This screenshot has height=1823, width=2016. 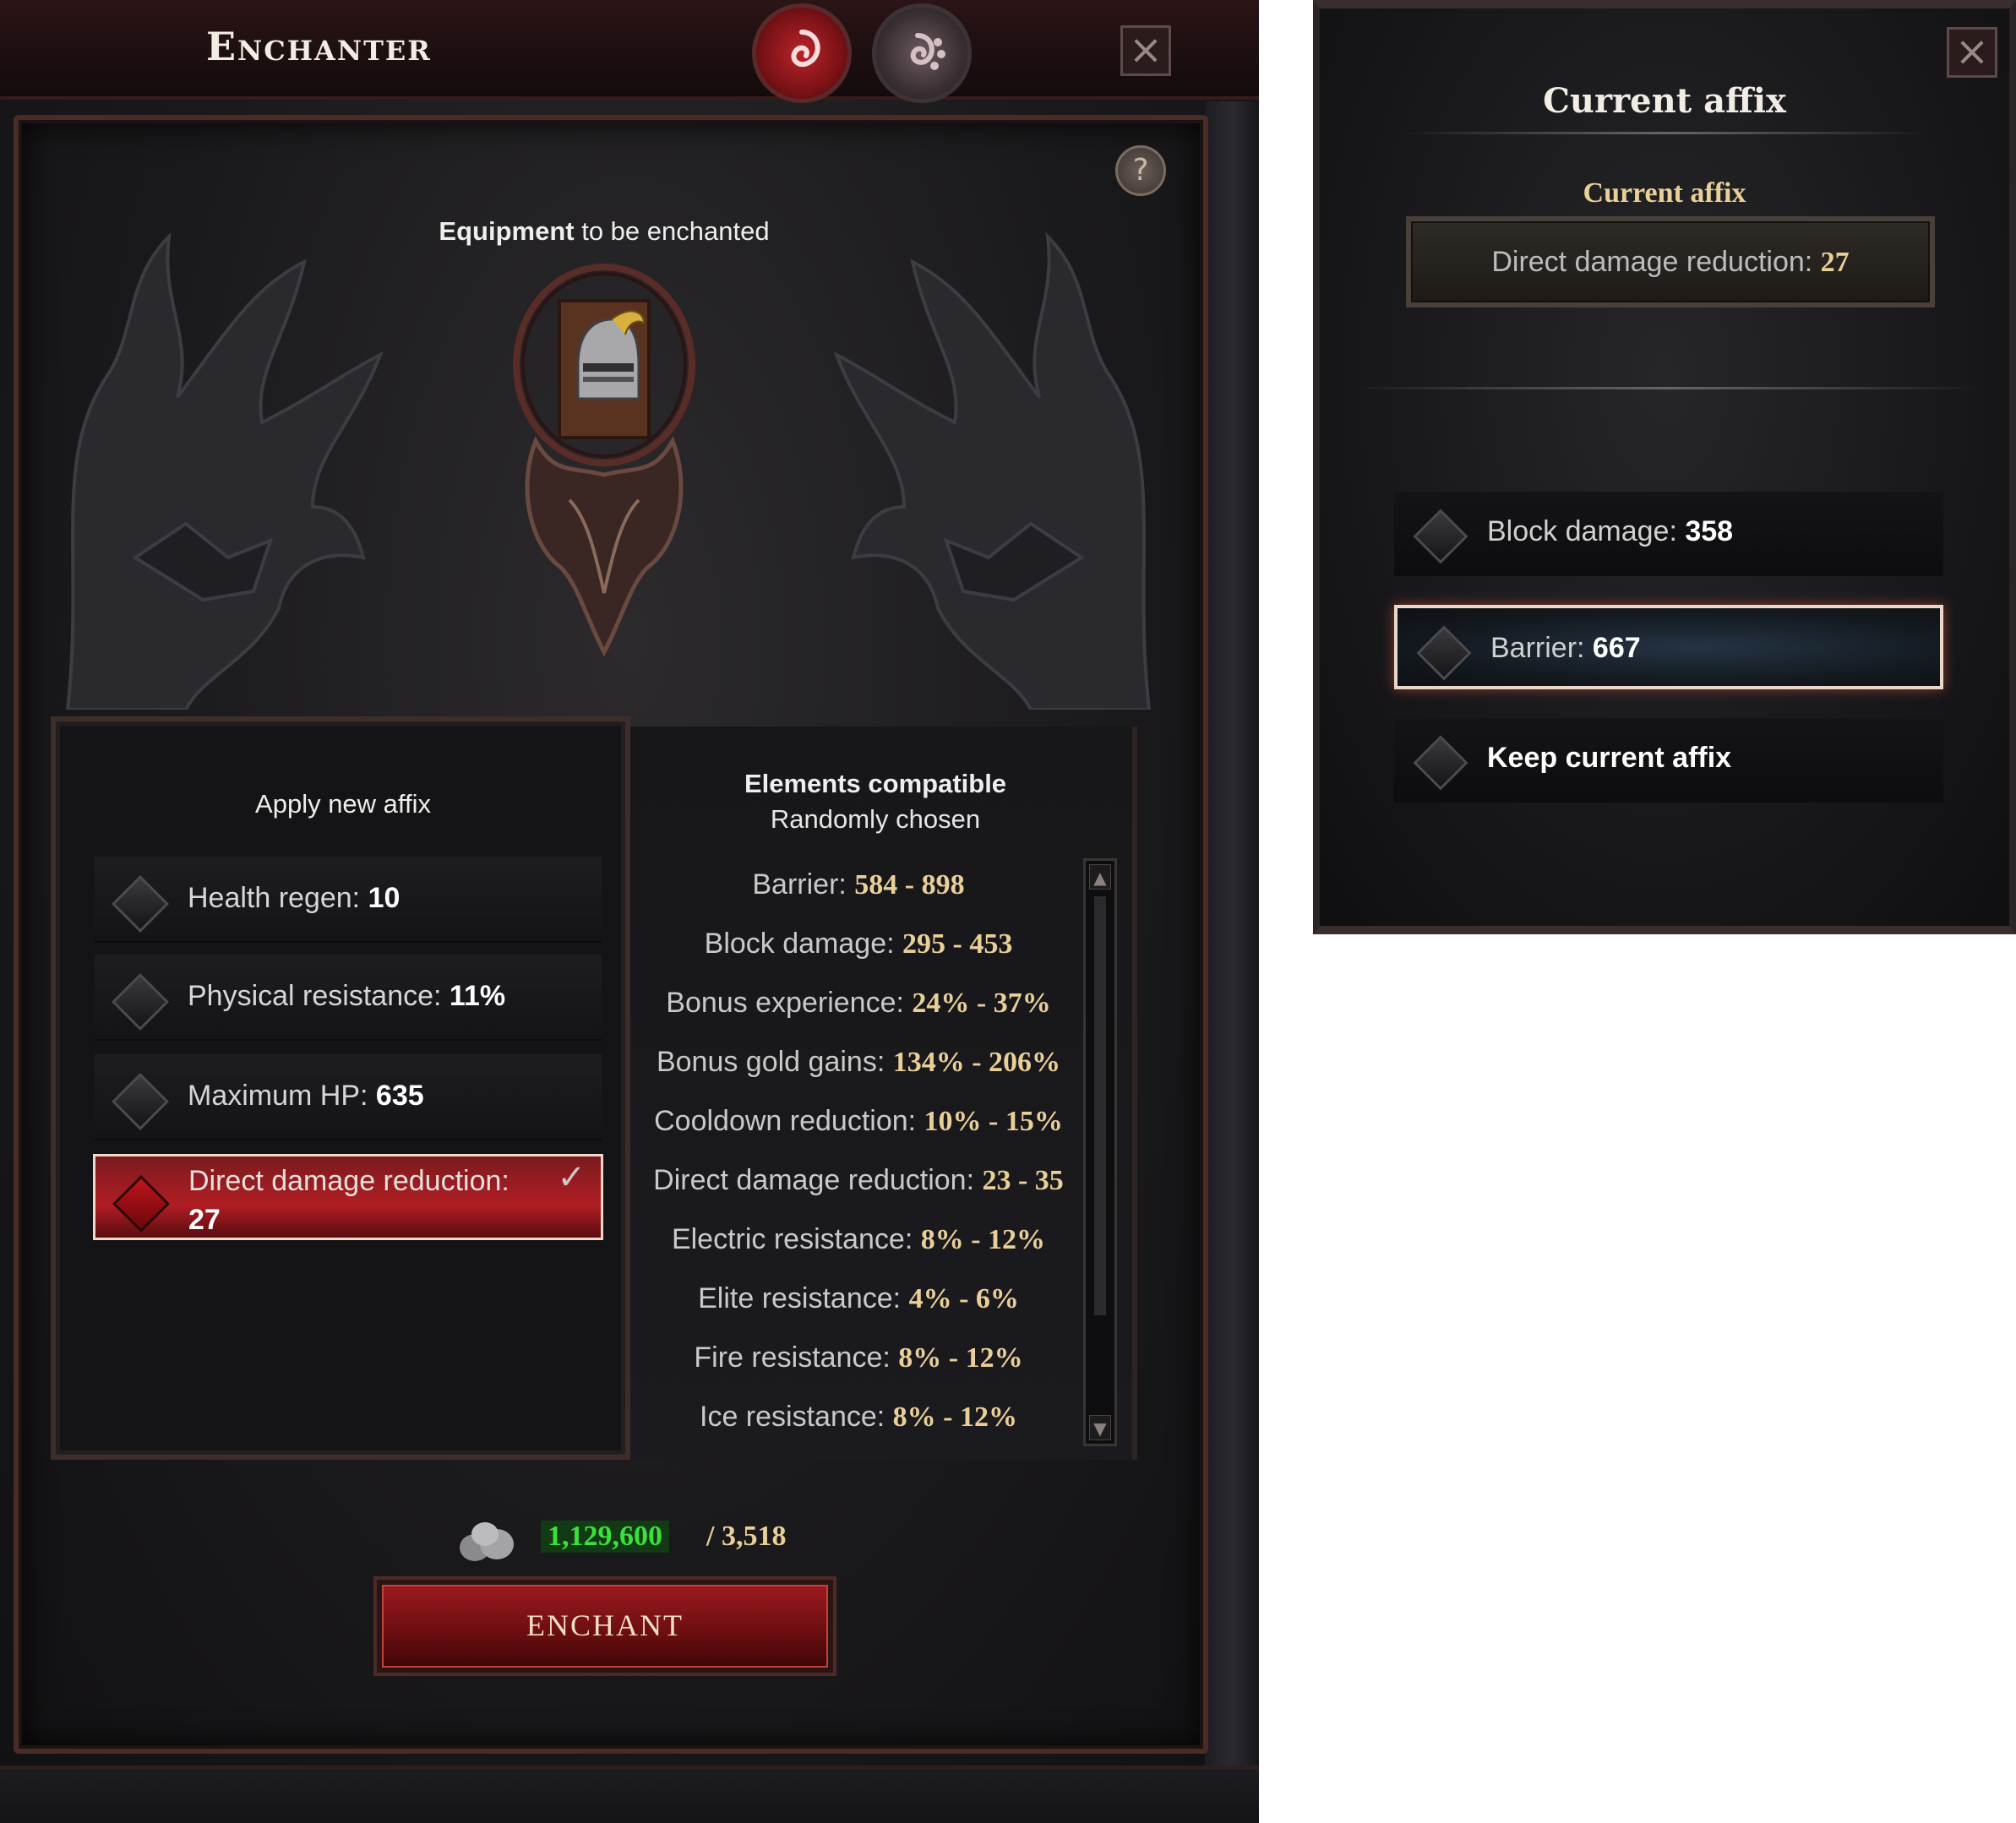 I want to click on option-text: Keep current affix, so click(x=1609, y=758).